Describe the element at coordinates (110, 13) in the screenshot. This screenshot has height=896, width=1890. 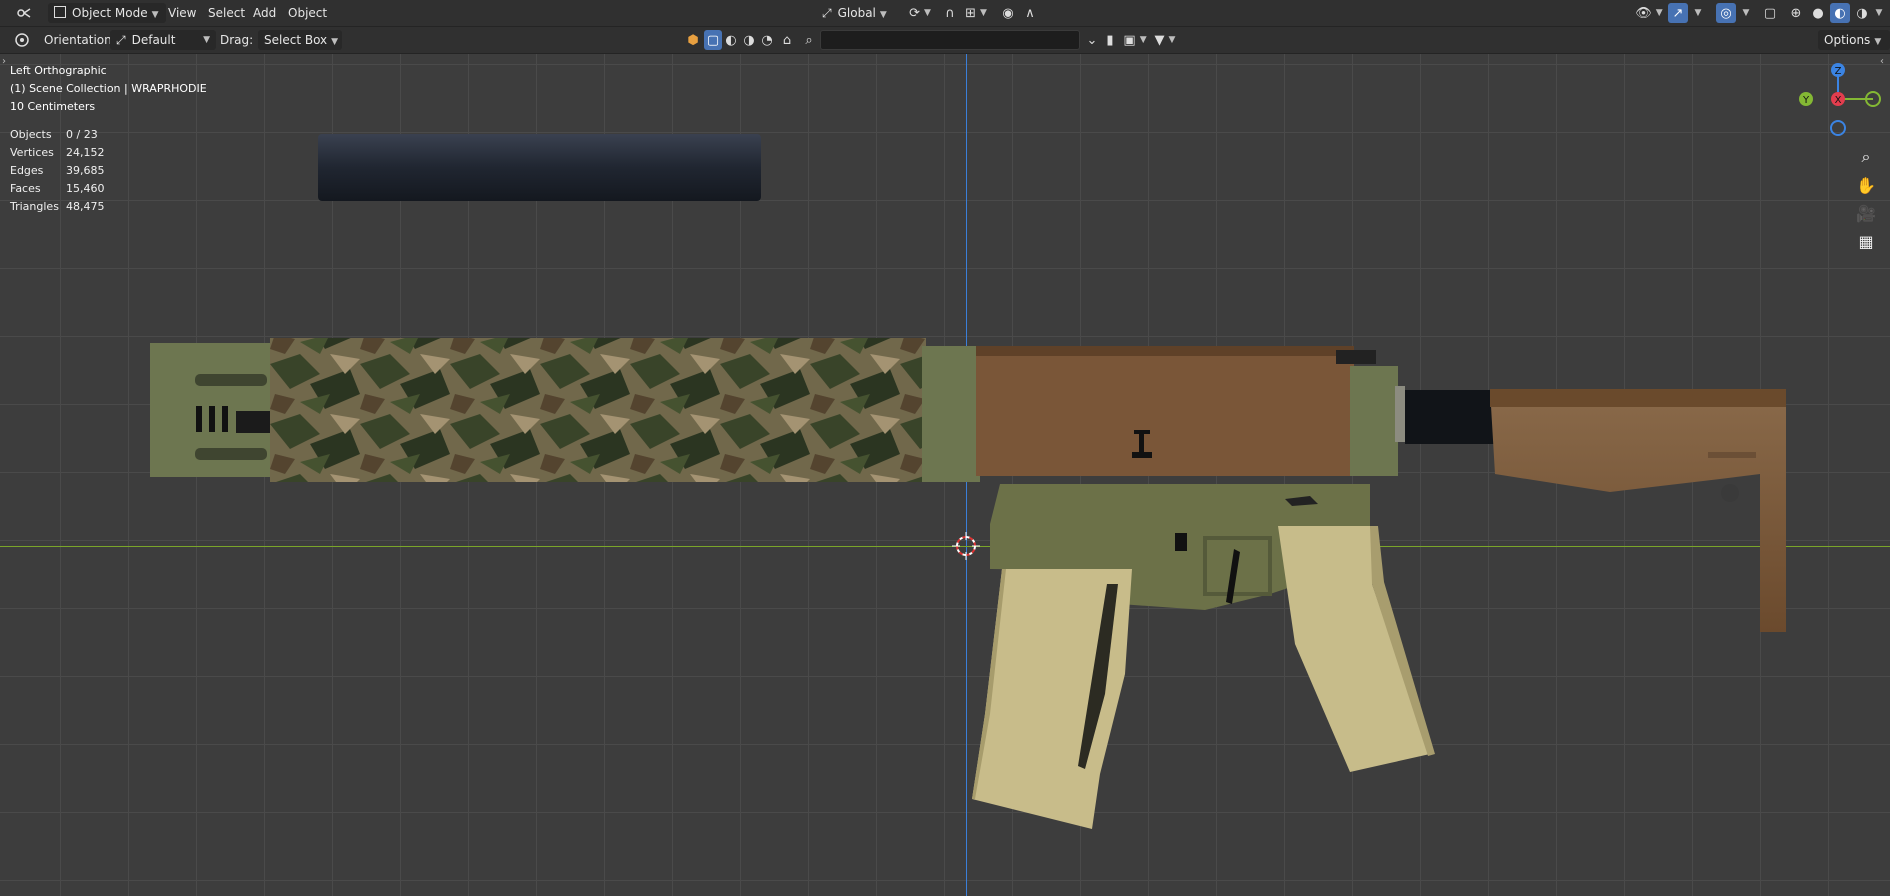
I see `mode-label: Object Mode` at that location.